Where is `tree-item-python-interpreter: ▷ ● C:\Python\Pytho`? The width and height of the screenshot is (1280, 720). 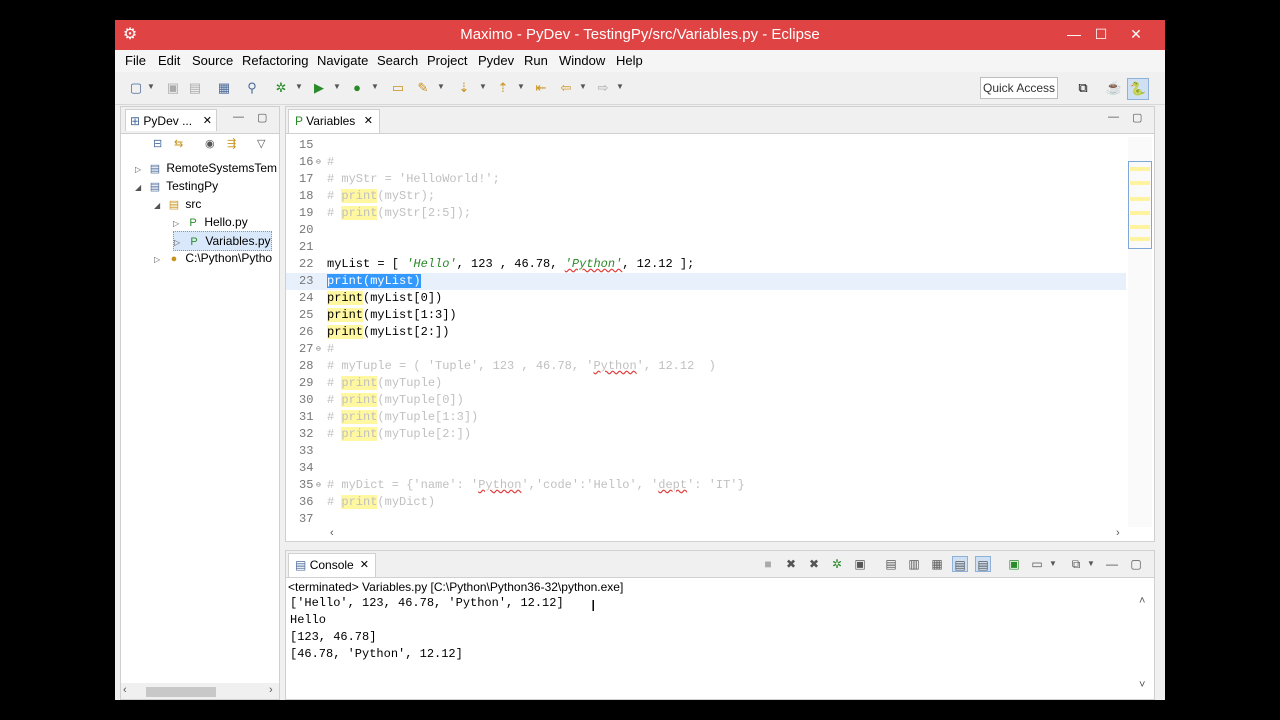
tree-item-python-interpreter: ▷ ● C:\Python\Pytho is located at coordinates (213, 258).